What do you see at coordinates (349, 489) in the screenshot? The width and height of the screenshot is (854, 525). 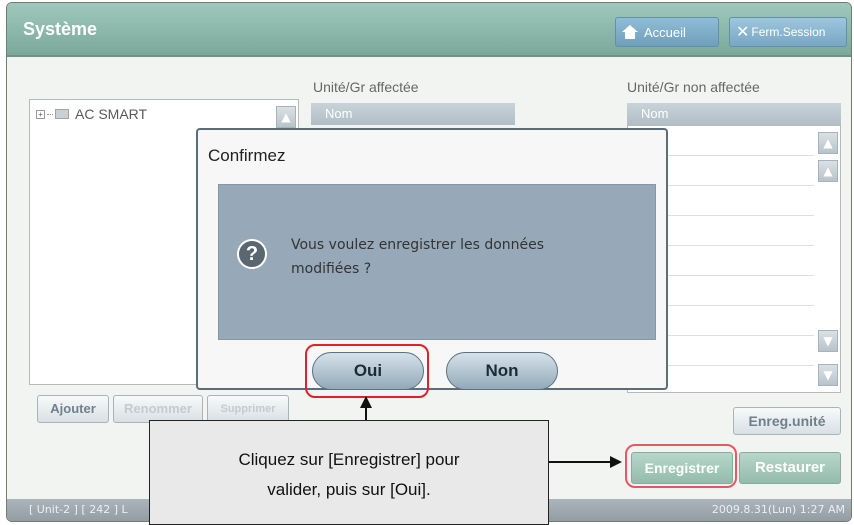 I see `callout-line2: valider, puis sur [Oui].` at bounding box center [349, 489].